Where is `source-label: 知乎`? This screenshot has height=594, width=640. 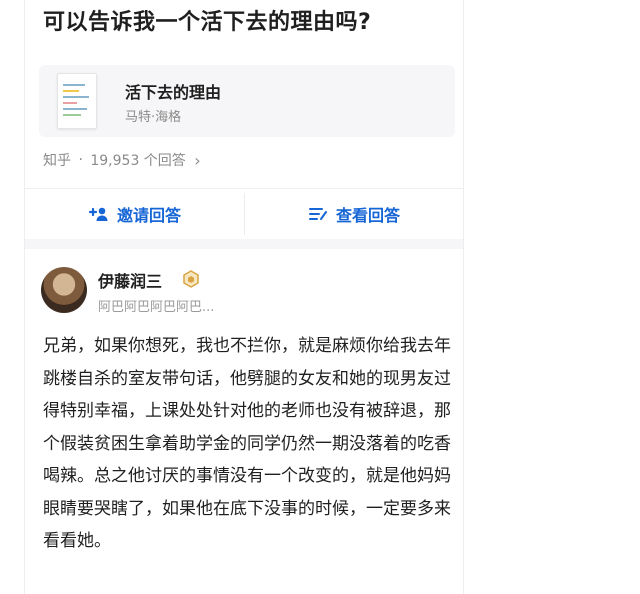
source-label: 知乎 is located at coordinates (57, 161).